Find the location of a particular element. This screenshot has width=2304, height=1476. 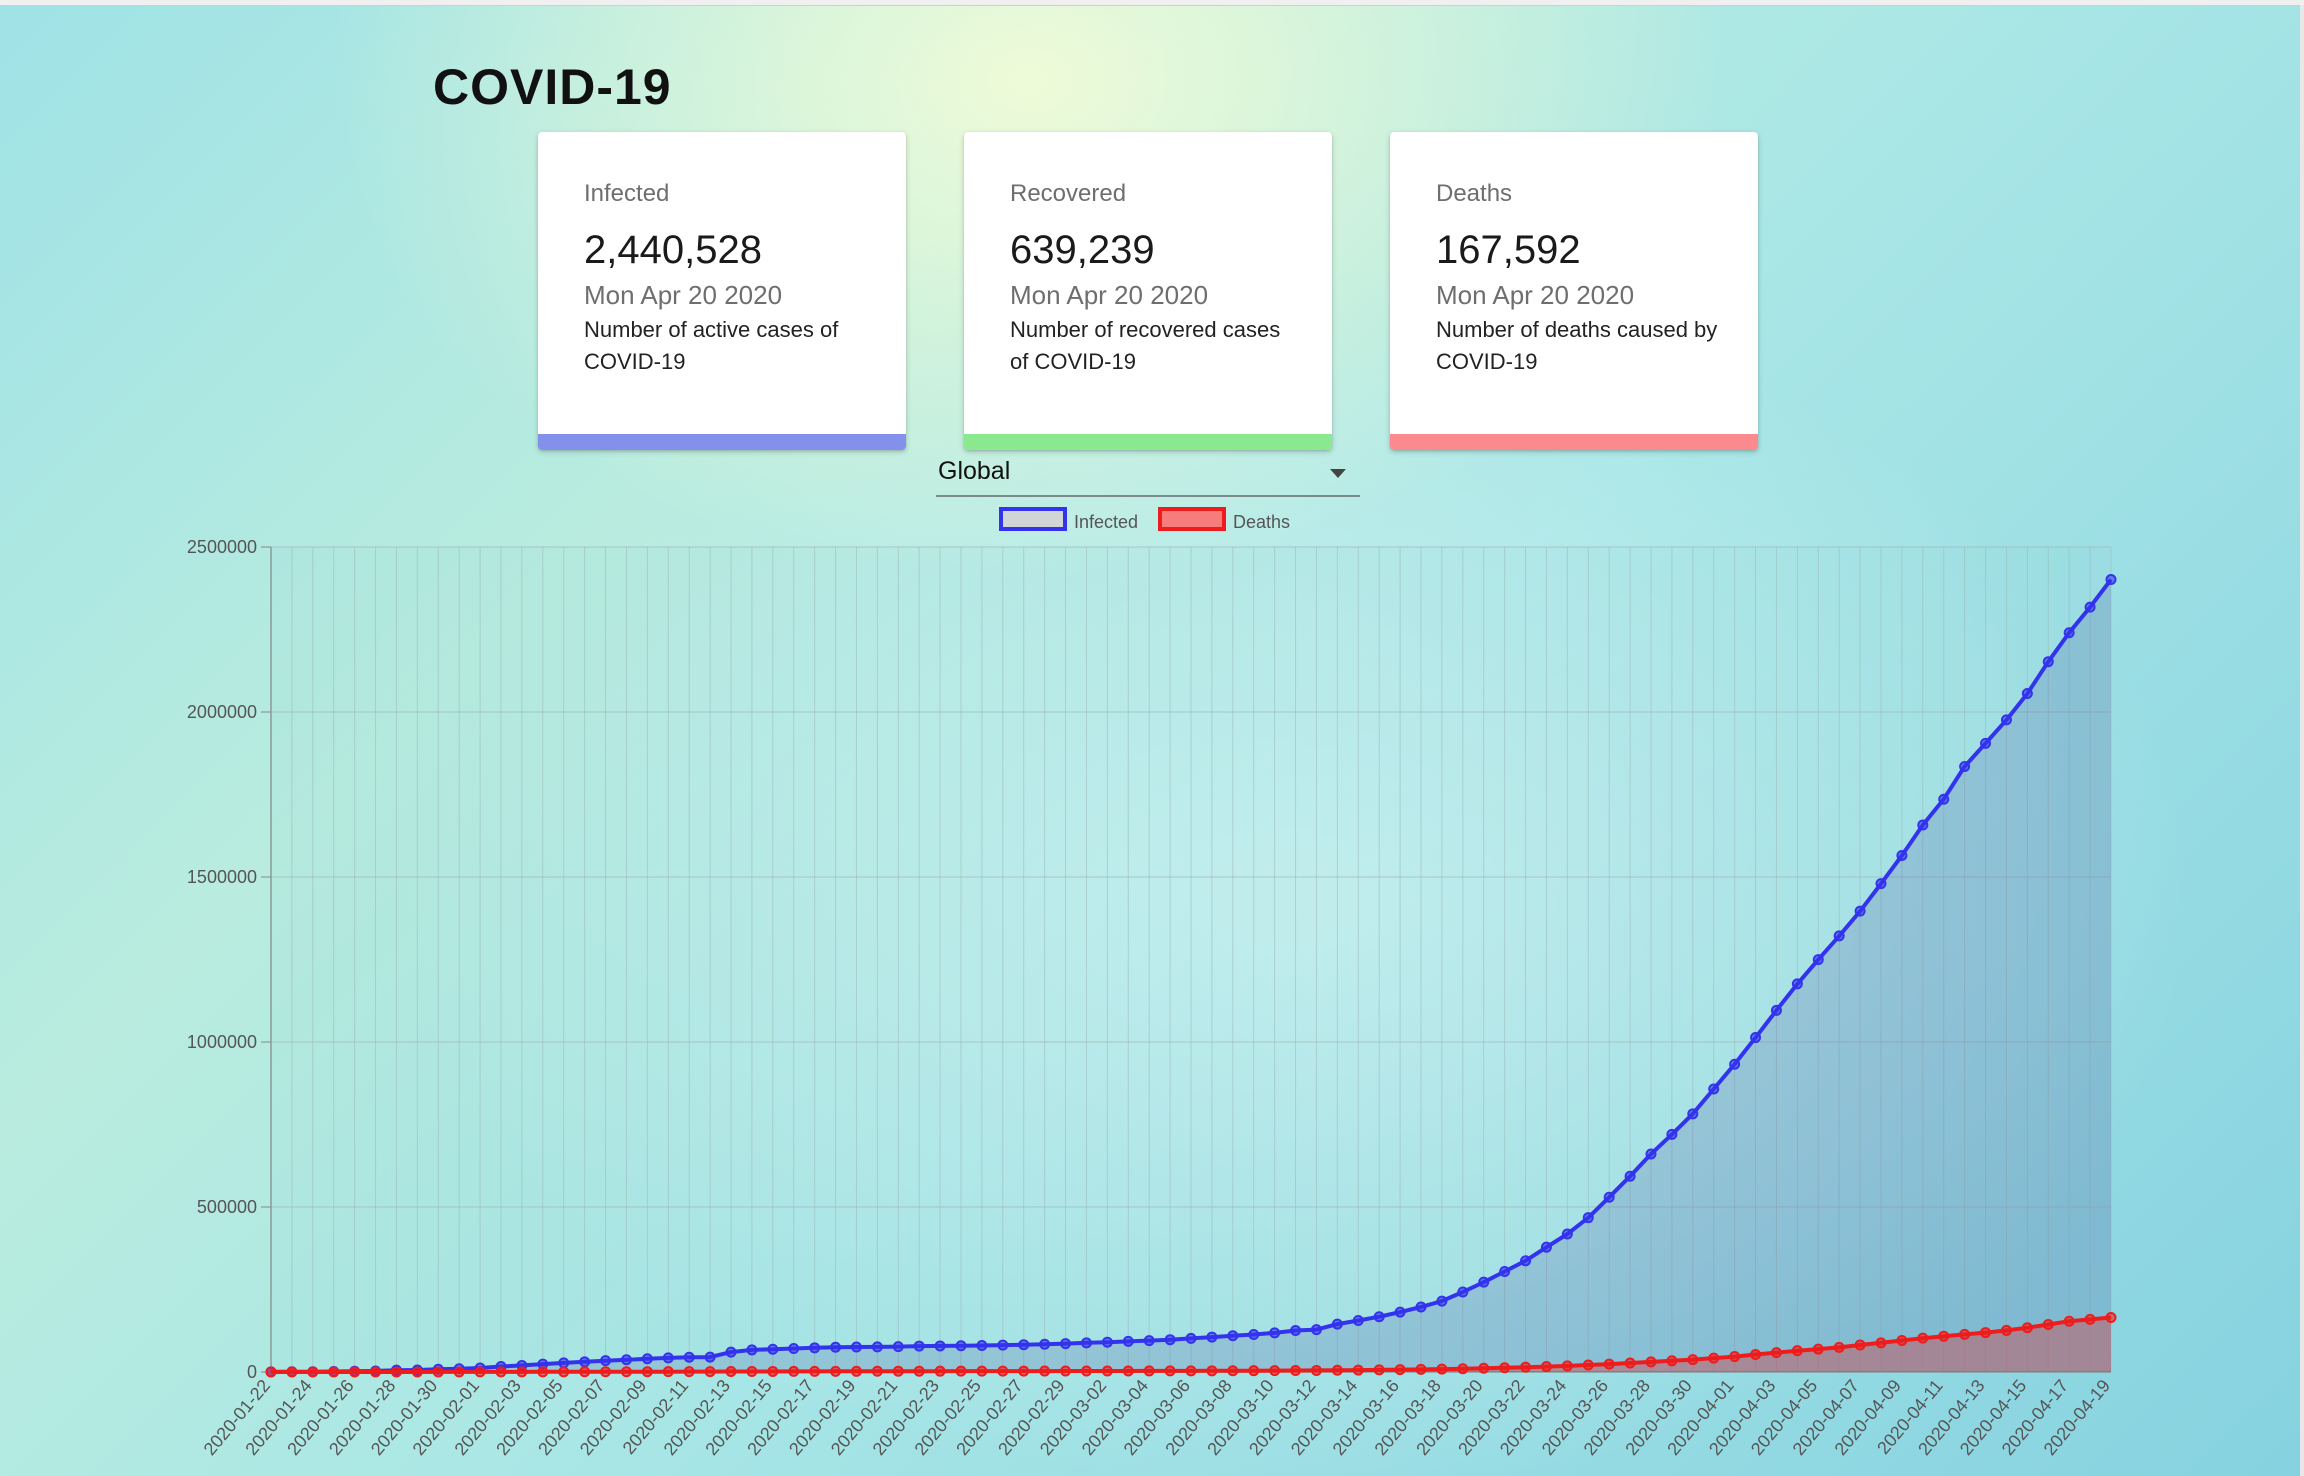

deaths-label: Deaths is located at coordinates (1474, 193).